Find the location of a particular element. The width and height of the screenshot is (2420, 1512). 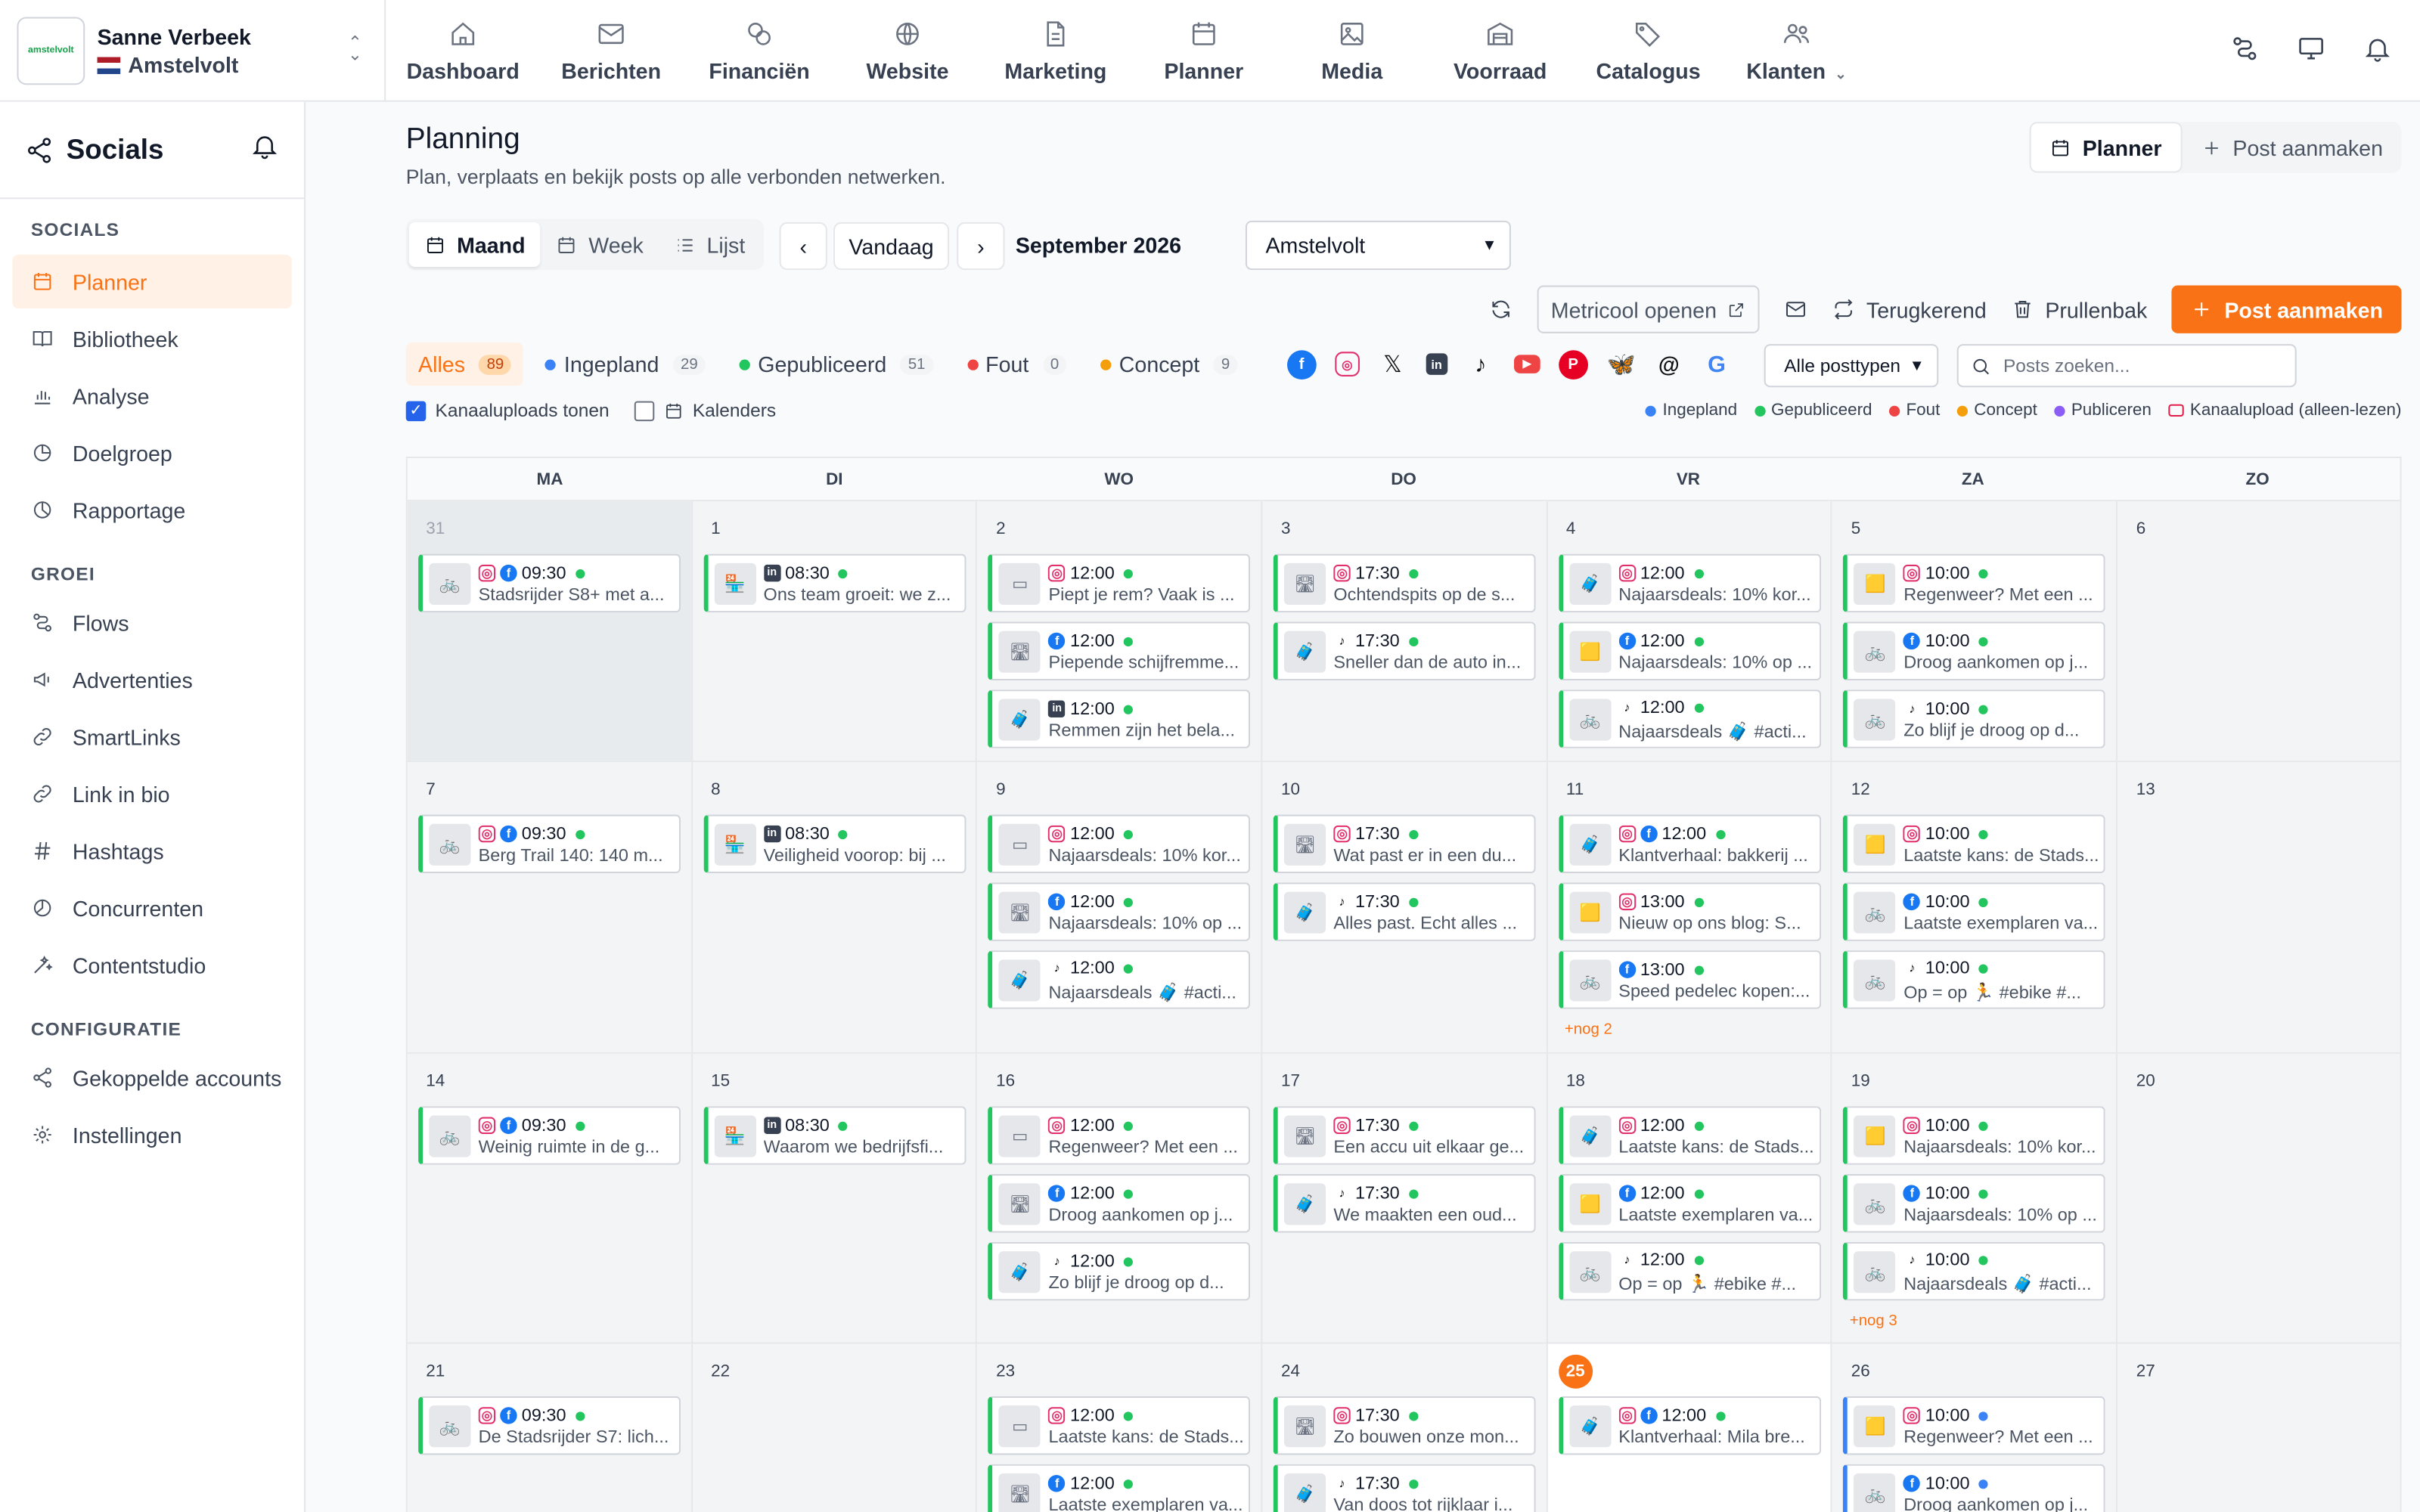

today-button: Vandaag is located at coordinates (891, 246).